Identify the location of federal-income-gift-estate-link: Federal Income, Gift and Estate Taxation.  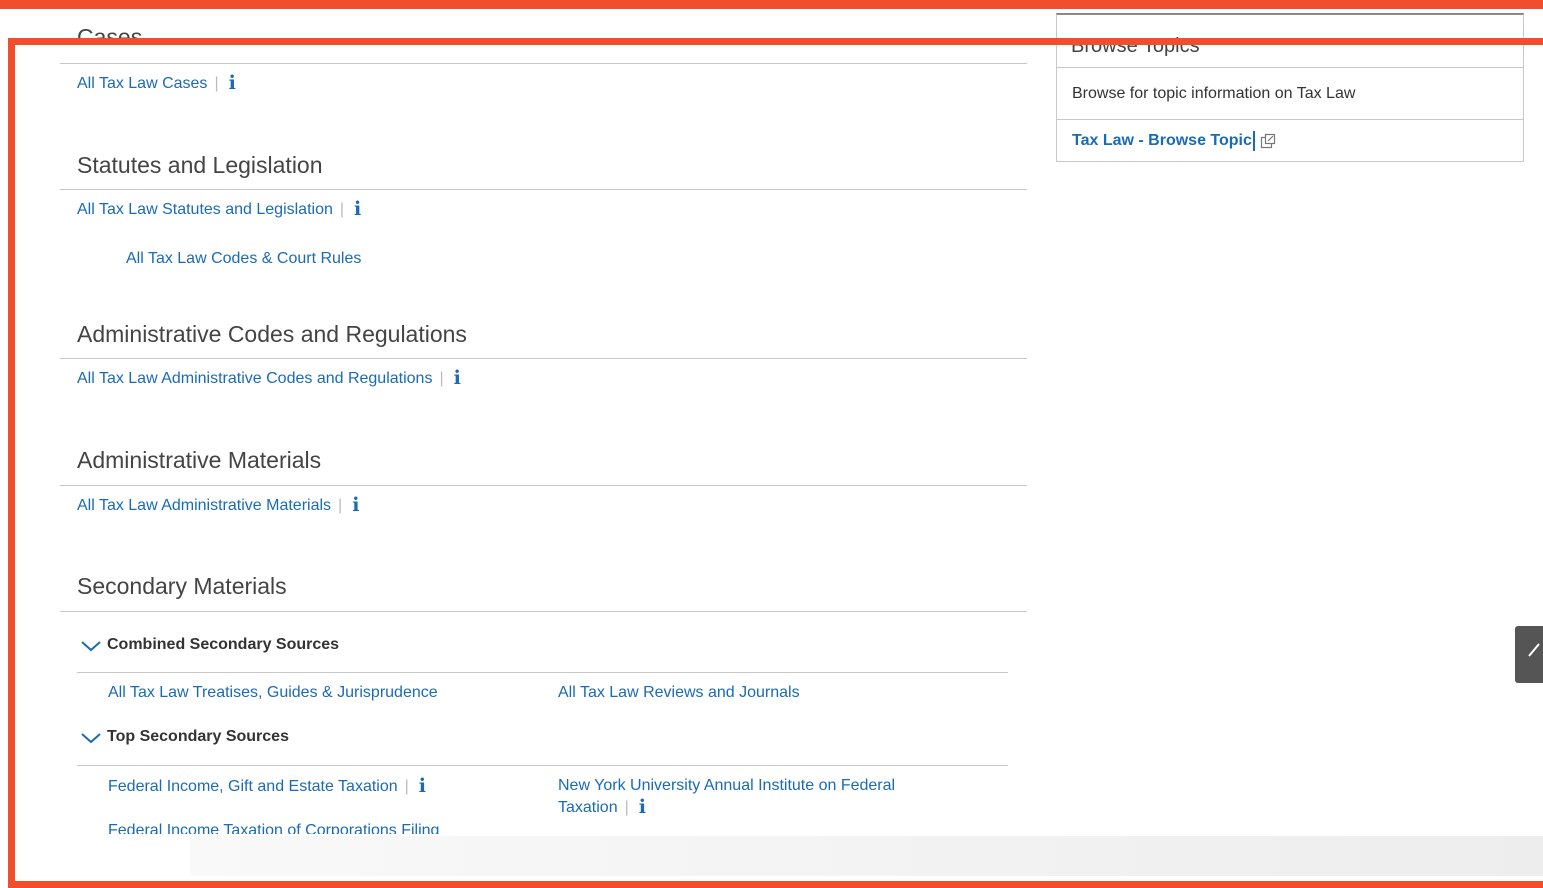
(253, 787).